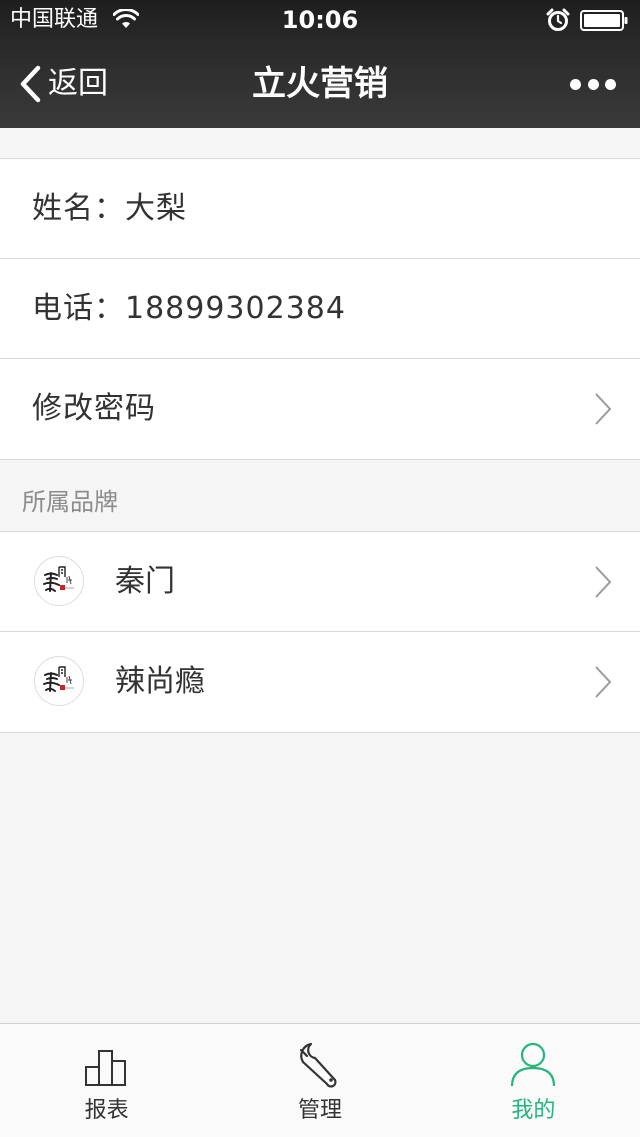 The image size is (640, 1137). I want to click on brand-name: 辣尚瘾, so click(160, 681).